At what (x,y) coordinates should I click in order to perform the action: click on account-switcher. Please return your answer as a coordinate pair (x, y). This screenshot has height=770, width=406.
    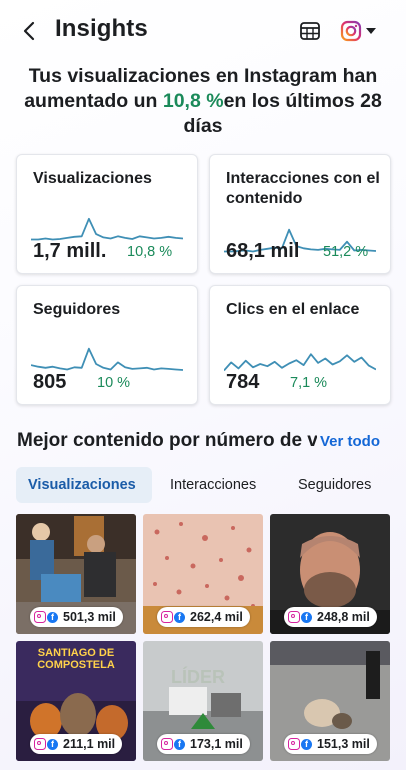
    Looking at the image, I should click on (362, 31).